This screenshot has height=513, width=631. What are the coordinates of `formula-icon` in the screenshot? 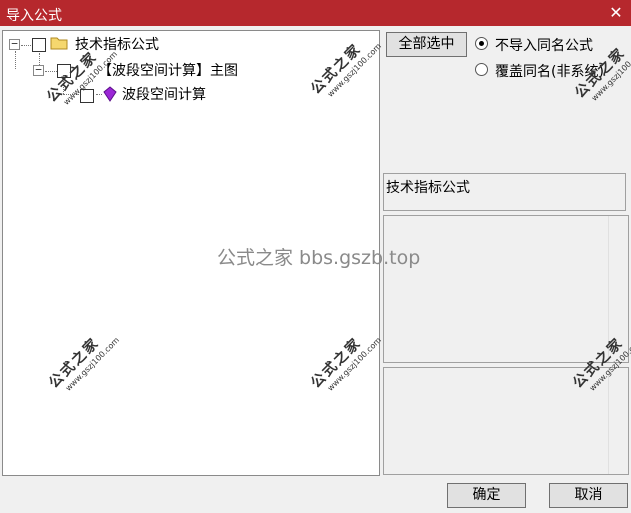 It's located at (110, 94).